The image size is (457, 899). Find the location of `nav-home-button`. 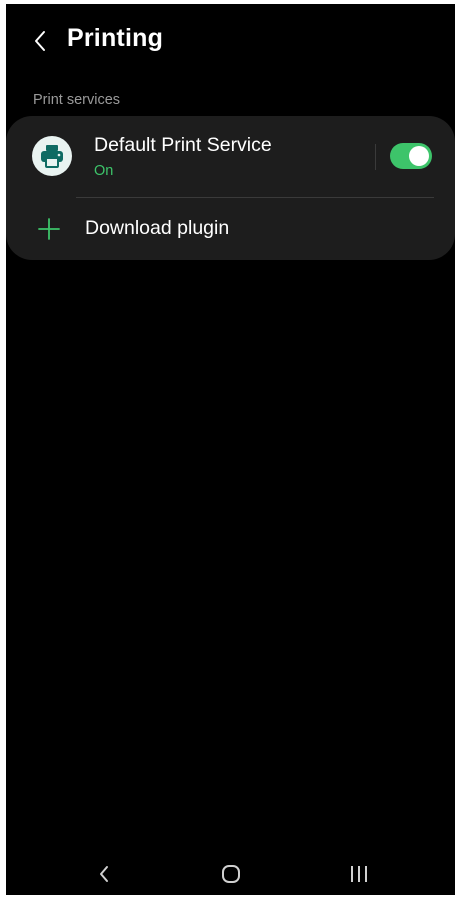

nav-home-button is located at coordinates (231, 874).